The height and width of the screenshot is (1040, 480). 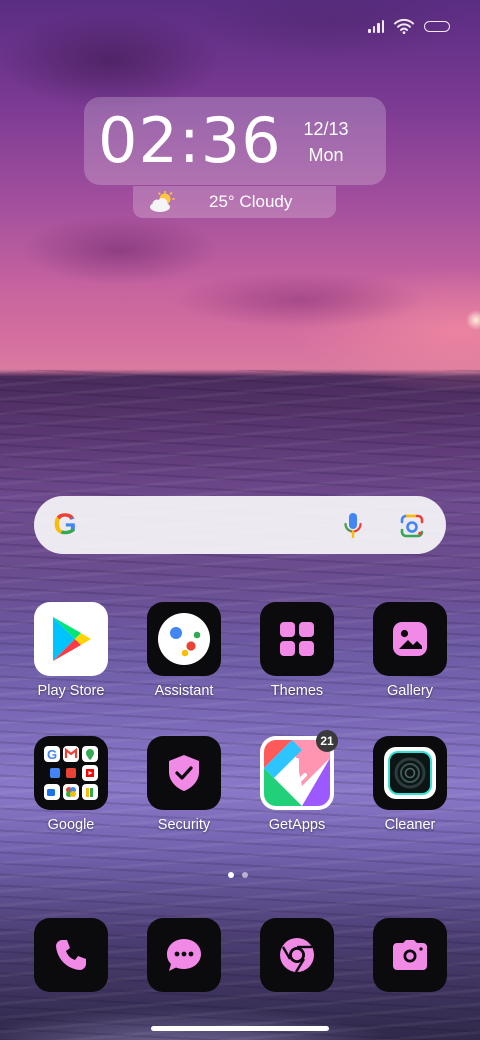 I want to click on app-label: Security, so click(x=184, y=825).